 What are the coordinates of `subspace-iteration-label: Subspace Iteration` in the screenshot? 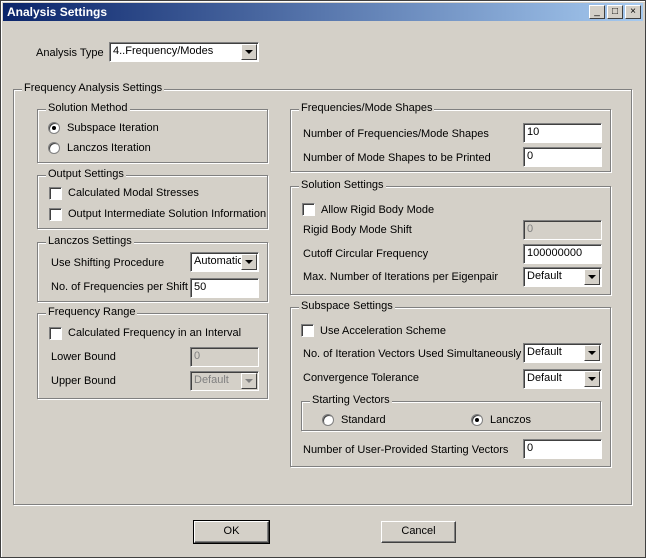 It's located at (113, 128).